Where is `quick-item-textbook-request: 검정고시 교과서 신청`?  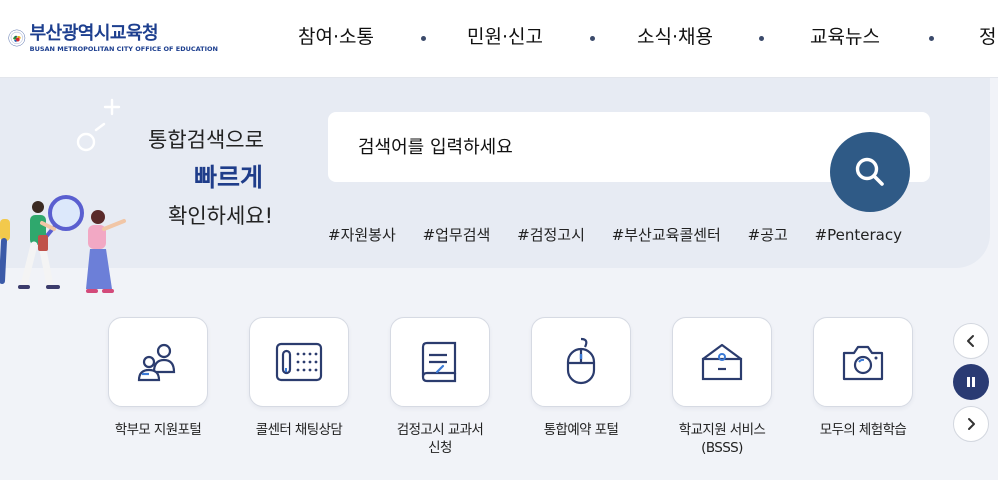
quick-item-textbook-request: 검정고시 교과서 신청 is located at coordinates (440, 387).